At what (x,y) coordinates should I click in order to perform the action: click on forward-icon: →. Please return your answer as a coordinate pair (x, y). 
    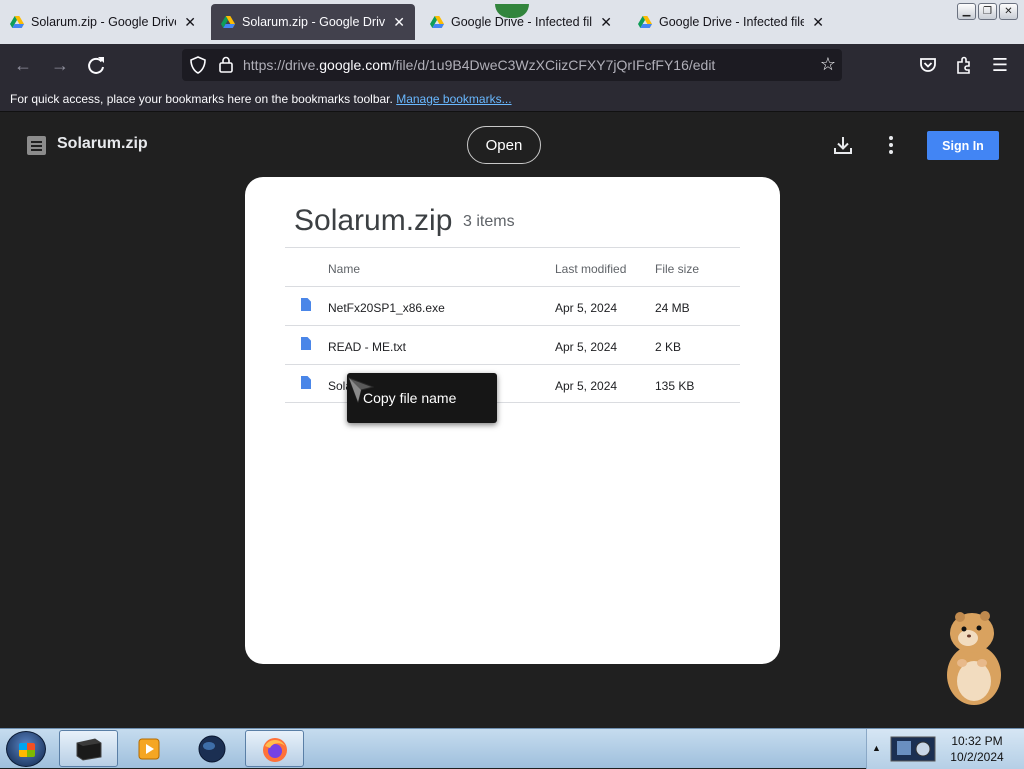
    Looking at the image, I should click on (60, 65).